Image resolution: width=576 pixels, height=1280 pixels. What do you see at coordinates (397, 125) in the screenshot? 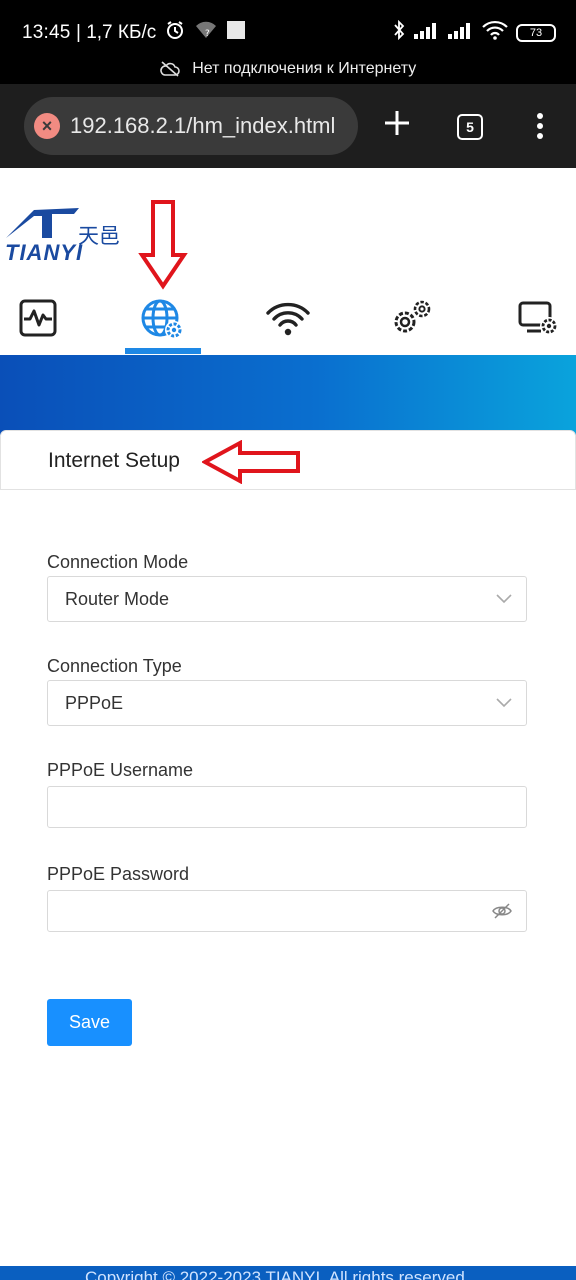
I see `new-tab-icon` at bounding box center [397, 125].